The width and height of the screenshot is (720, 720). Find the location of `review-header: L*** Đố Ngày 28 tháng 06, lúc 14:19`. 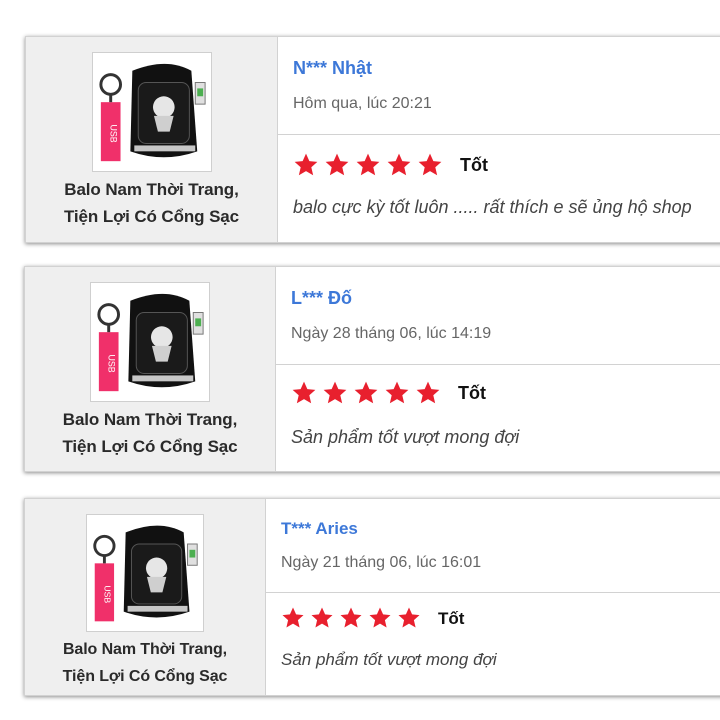

review-header: L*** Đố Ngày 28 tháng 06, lúc 14:19 is located at coordinates (498, 316).